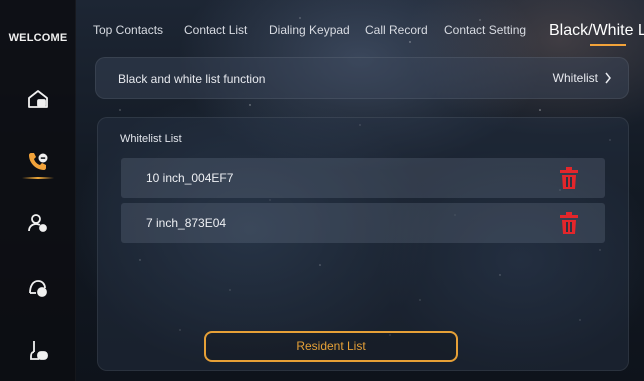  Describe the element at coordinates (151, 139) in the screenshot. I see `whitelist-title: Whitelist List` at that location.